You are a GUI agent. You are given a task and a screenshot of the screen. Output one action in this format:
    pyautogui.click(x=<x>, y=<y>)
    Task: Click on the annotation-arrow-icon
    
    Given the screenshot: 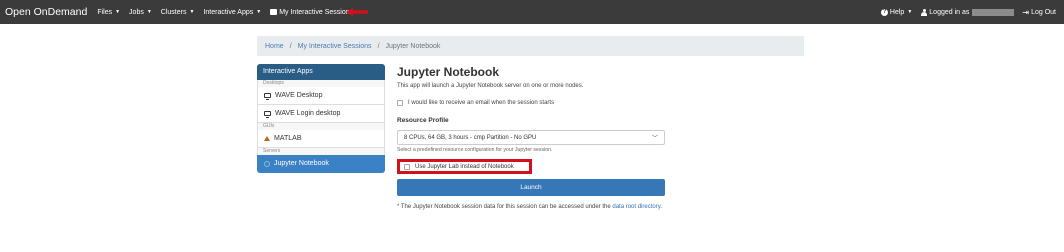 What is the action you would take?
    pyautogui.click(x=357, y=12)
    